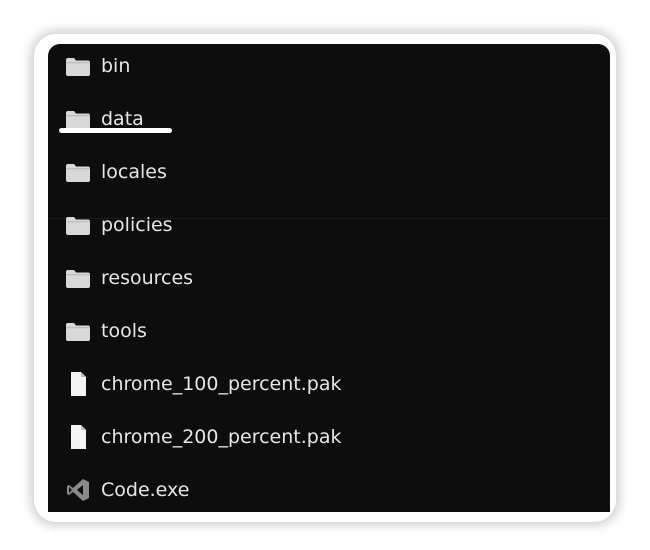  Describe the element at coordinates (97, 66) in the screenshot. I see `list-item-bin: bin` at that location.